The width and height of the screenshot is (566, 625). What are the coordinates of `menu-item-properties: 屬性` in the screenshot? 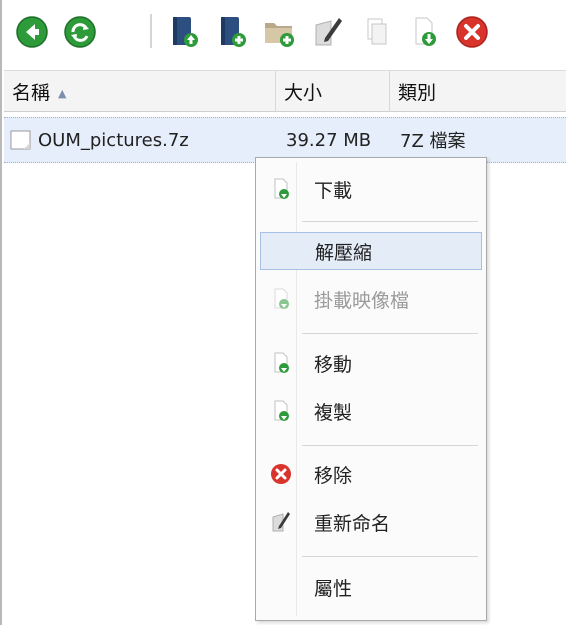 It's located at (371, 587).